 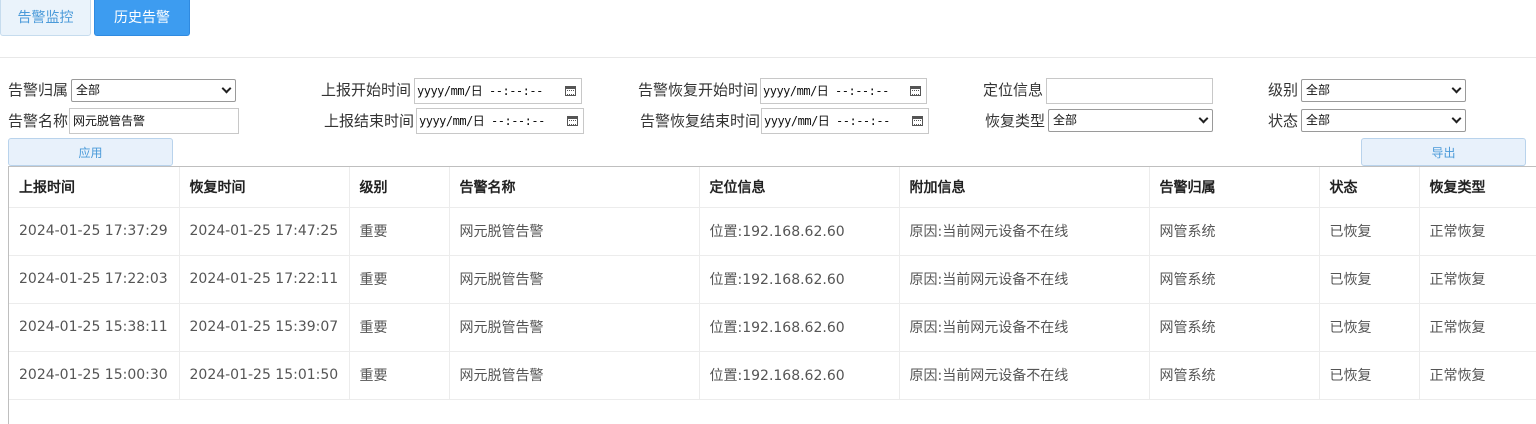 I want to click on cell-report-time: 2024-01-25 17:37:29, so click(x=94, y=231).